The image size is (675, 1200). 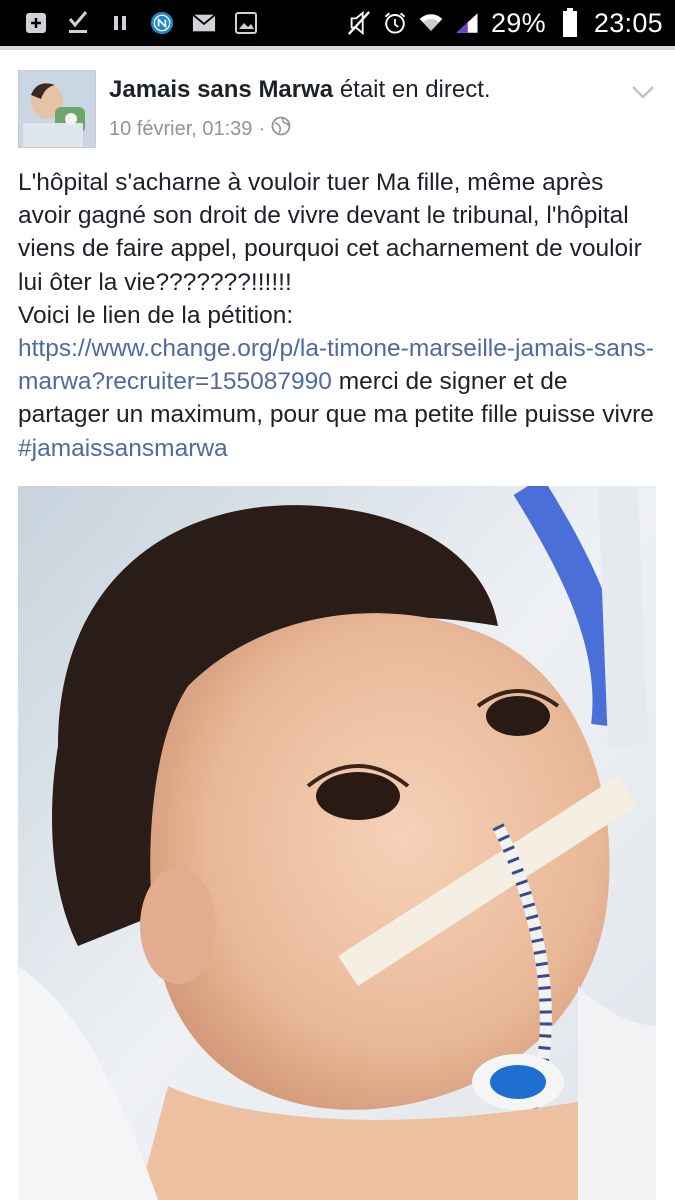 I want to click on image-icon, so click(x=246, y=23).